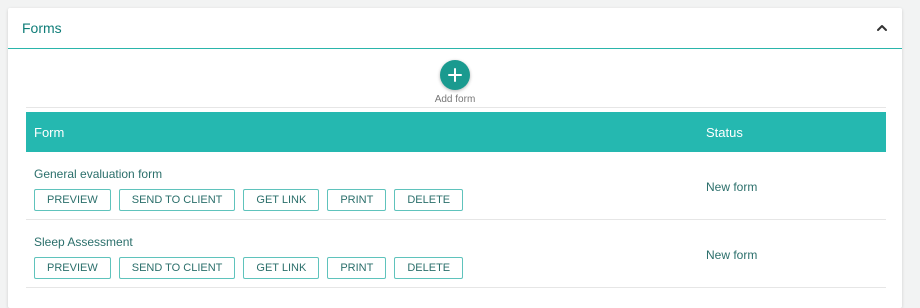 The height and width of the screenshot is (308, 920). Describe the element at coordinates (455, 28) in the screenshot. I see `panel-header: Forms` at that location.